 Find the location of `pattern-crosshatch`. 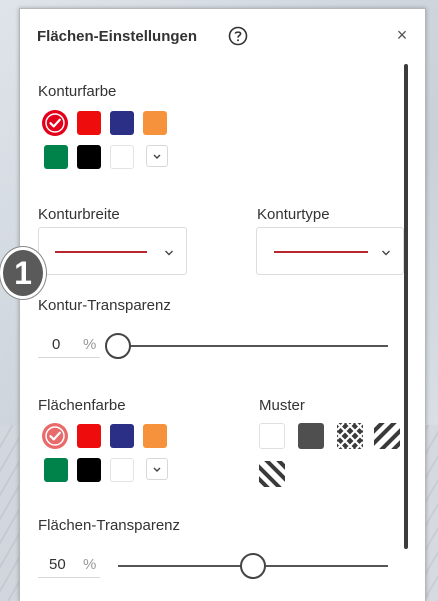

pattern-crosshatch is located at coordinates (350, 436).